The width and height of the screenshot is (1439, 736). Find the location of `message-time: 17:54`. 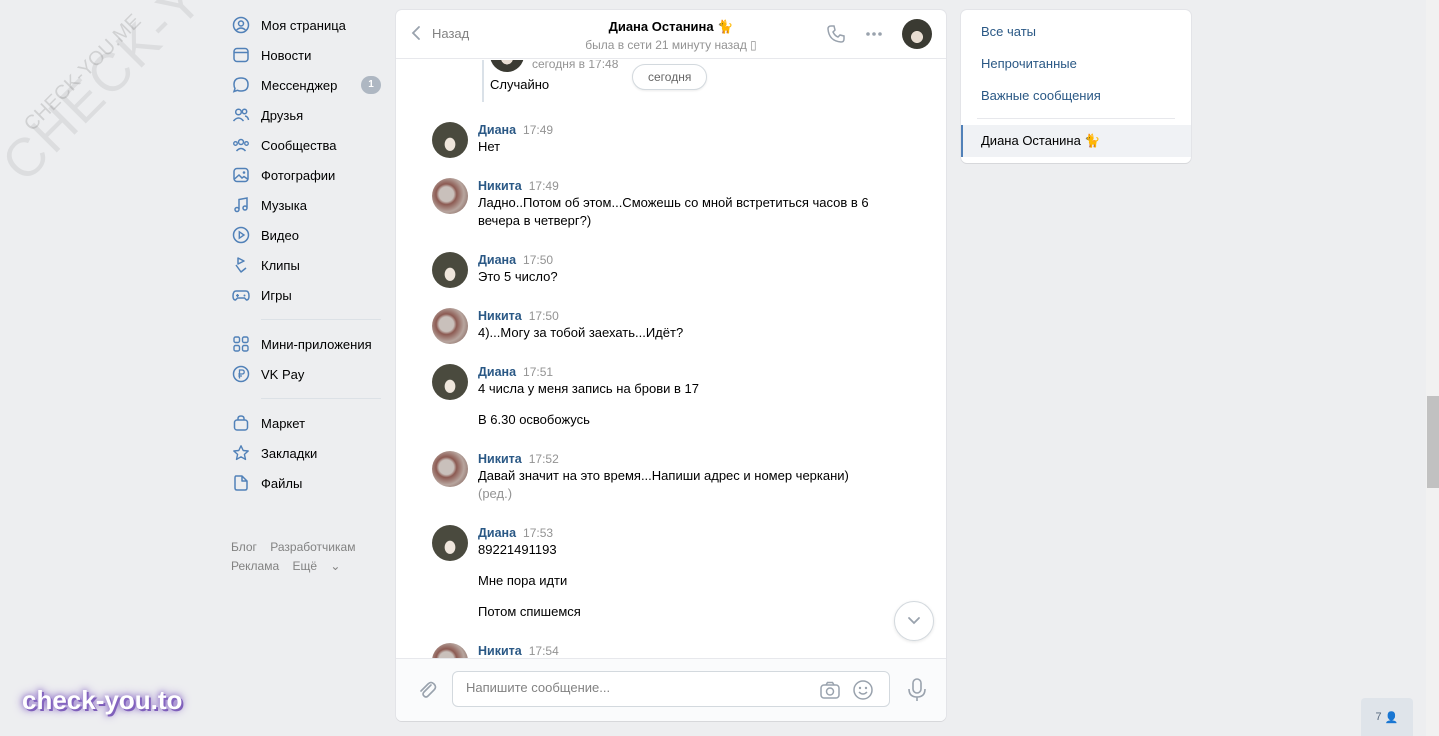

message-time: 17:54 is located at coordinates (544, 651).